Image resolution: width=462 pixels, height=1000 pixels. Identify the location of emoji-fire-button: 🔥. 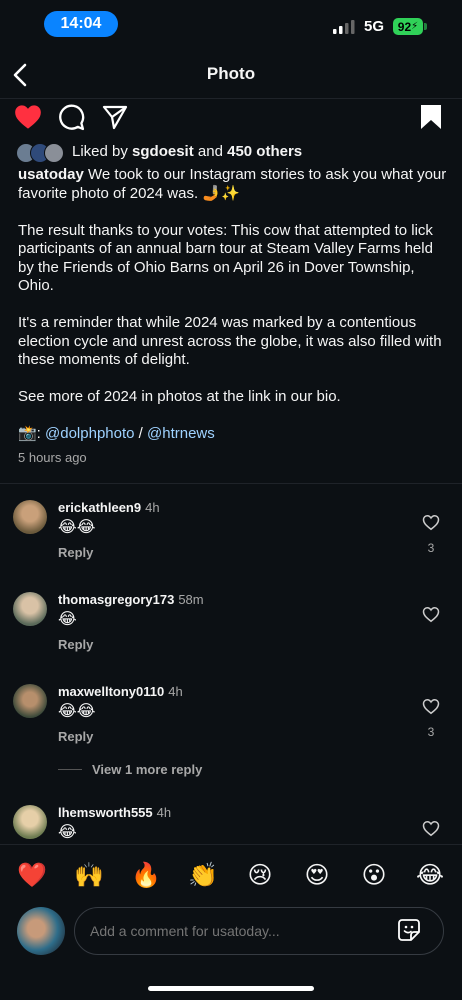
(146, 875).